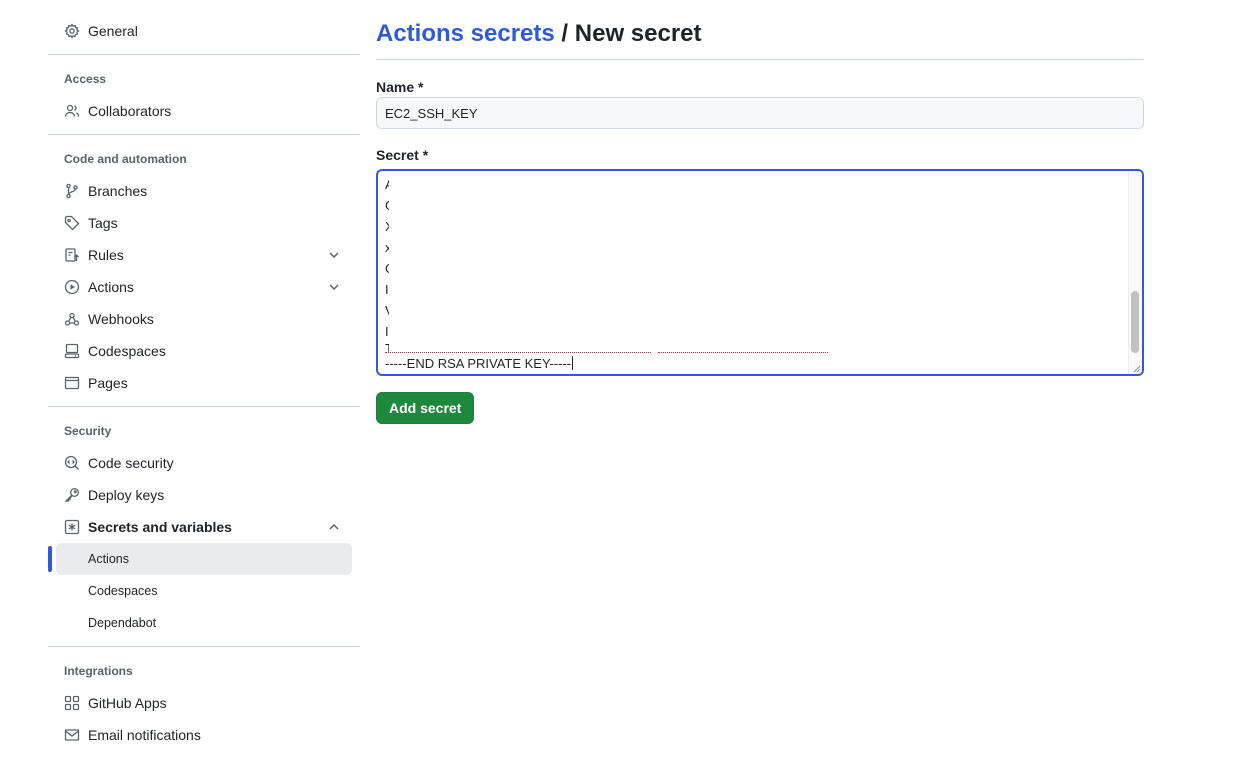 The width and height of the screenshot is (1257, 766). I want to click on sidebar-item-branches: Branches, so click(204, 191).